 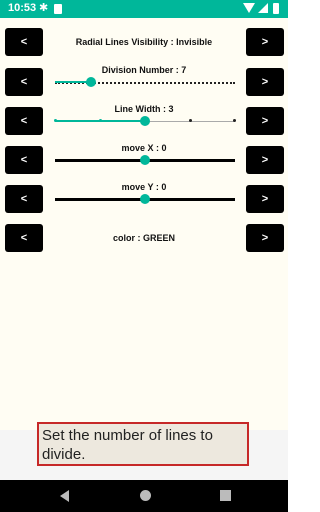 What do you see at coordinates (225, 495) in the screenshot?
I see `recent-apps-icon` at bounding box center [225, 495].